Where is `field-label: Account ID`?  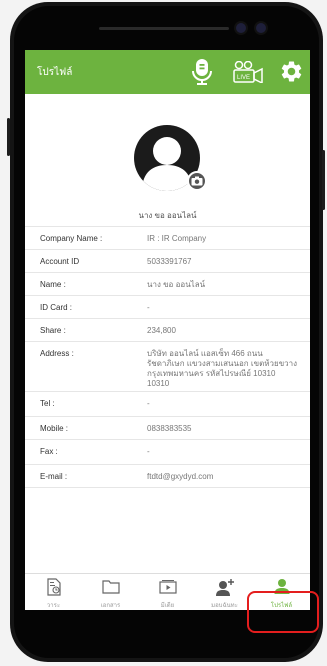
field-label: Account ID is located at coordinates (60, 261).